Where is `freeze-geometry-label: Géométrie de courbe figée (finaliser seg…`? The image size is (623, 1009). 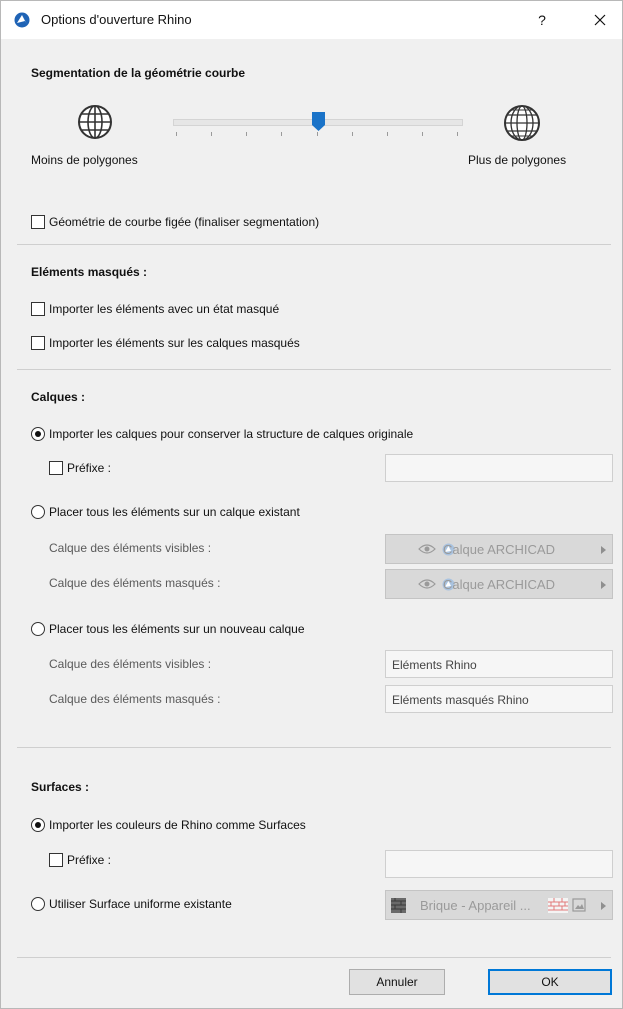
freeze-geometry-label: Géométrie de courbe figée (finaliser seg… is located at coordinates (184, 222).